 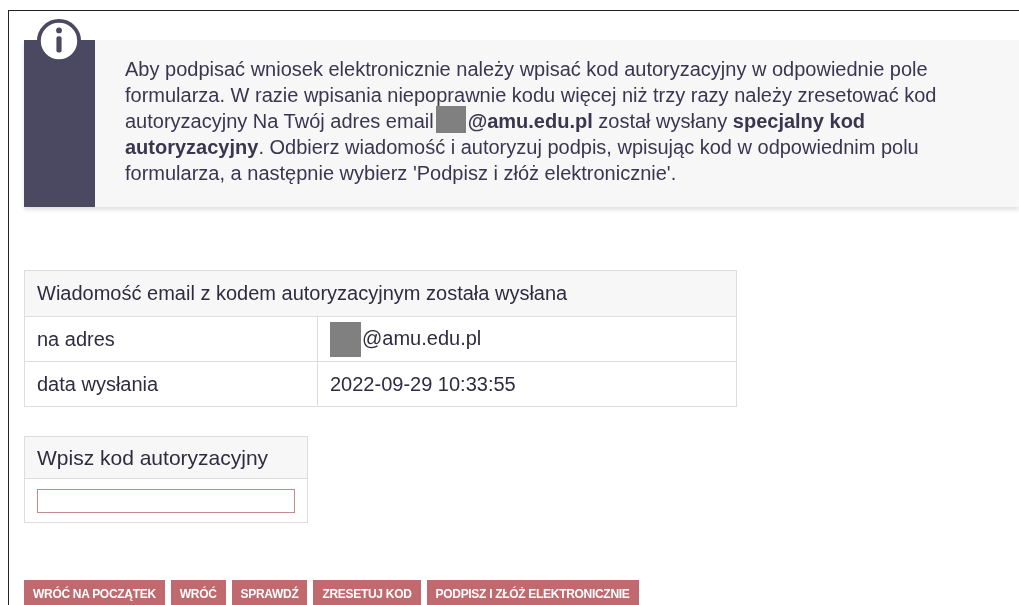 What do you see at coordinates (166, 458) in the screenshot?
I see `panel-title: Wpisz kod autoryzacyjny` at bounding box center [166, 458].